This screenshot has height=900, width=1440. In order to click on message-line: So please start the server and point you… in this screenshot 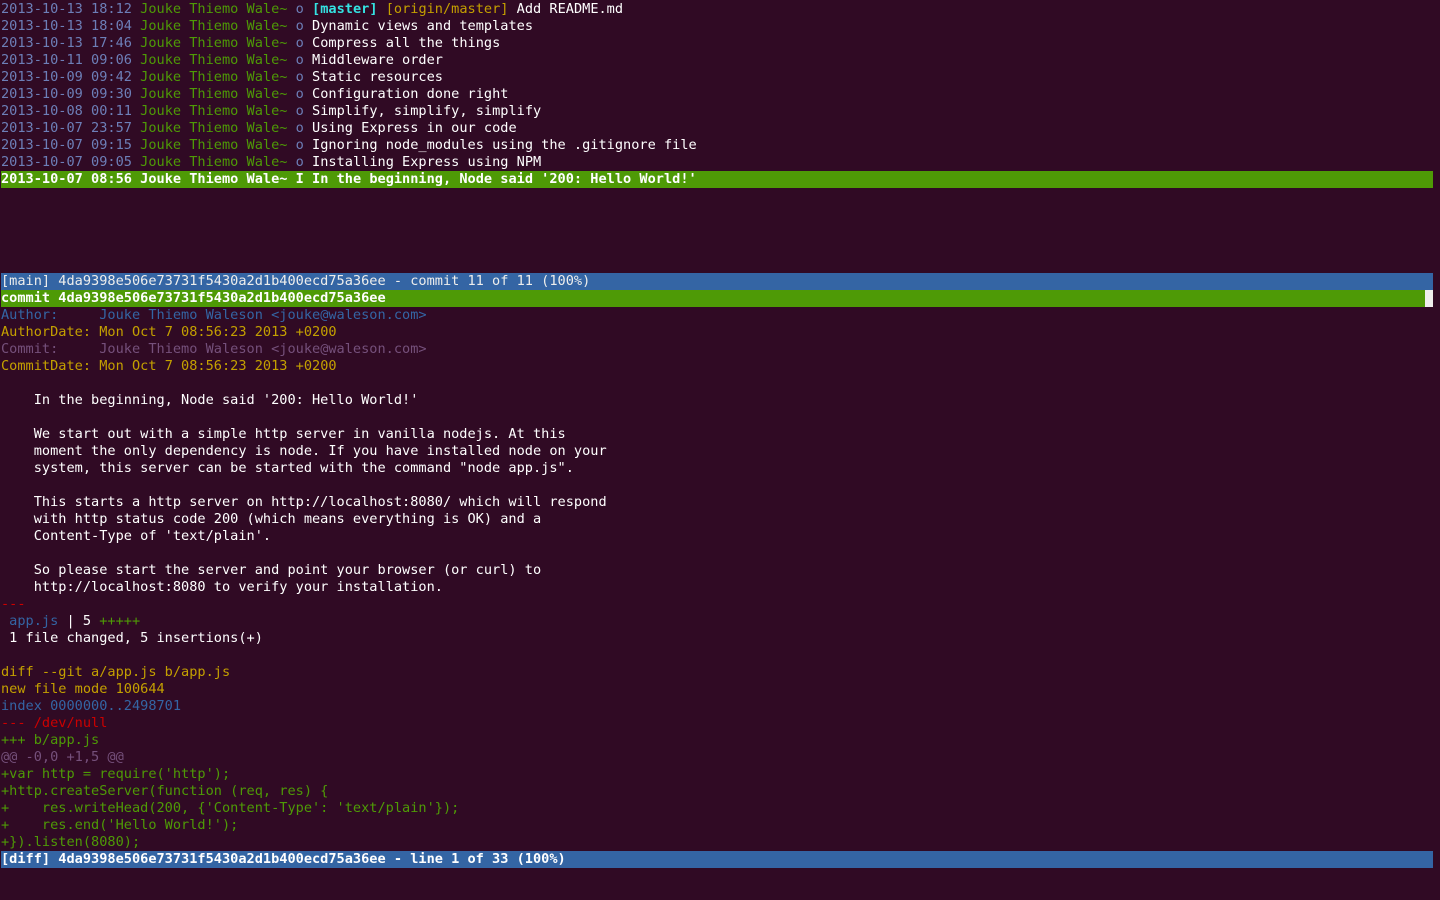, I will do `click(271, 570)`.